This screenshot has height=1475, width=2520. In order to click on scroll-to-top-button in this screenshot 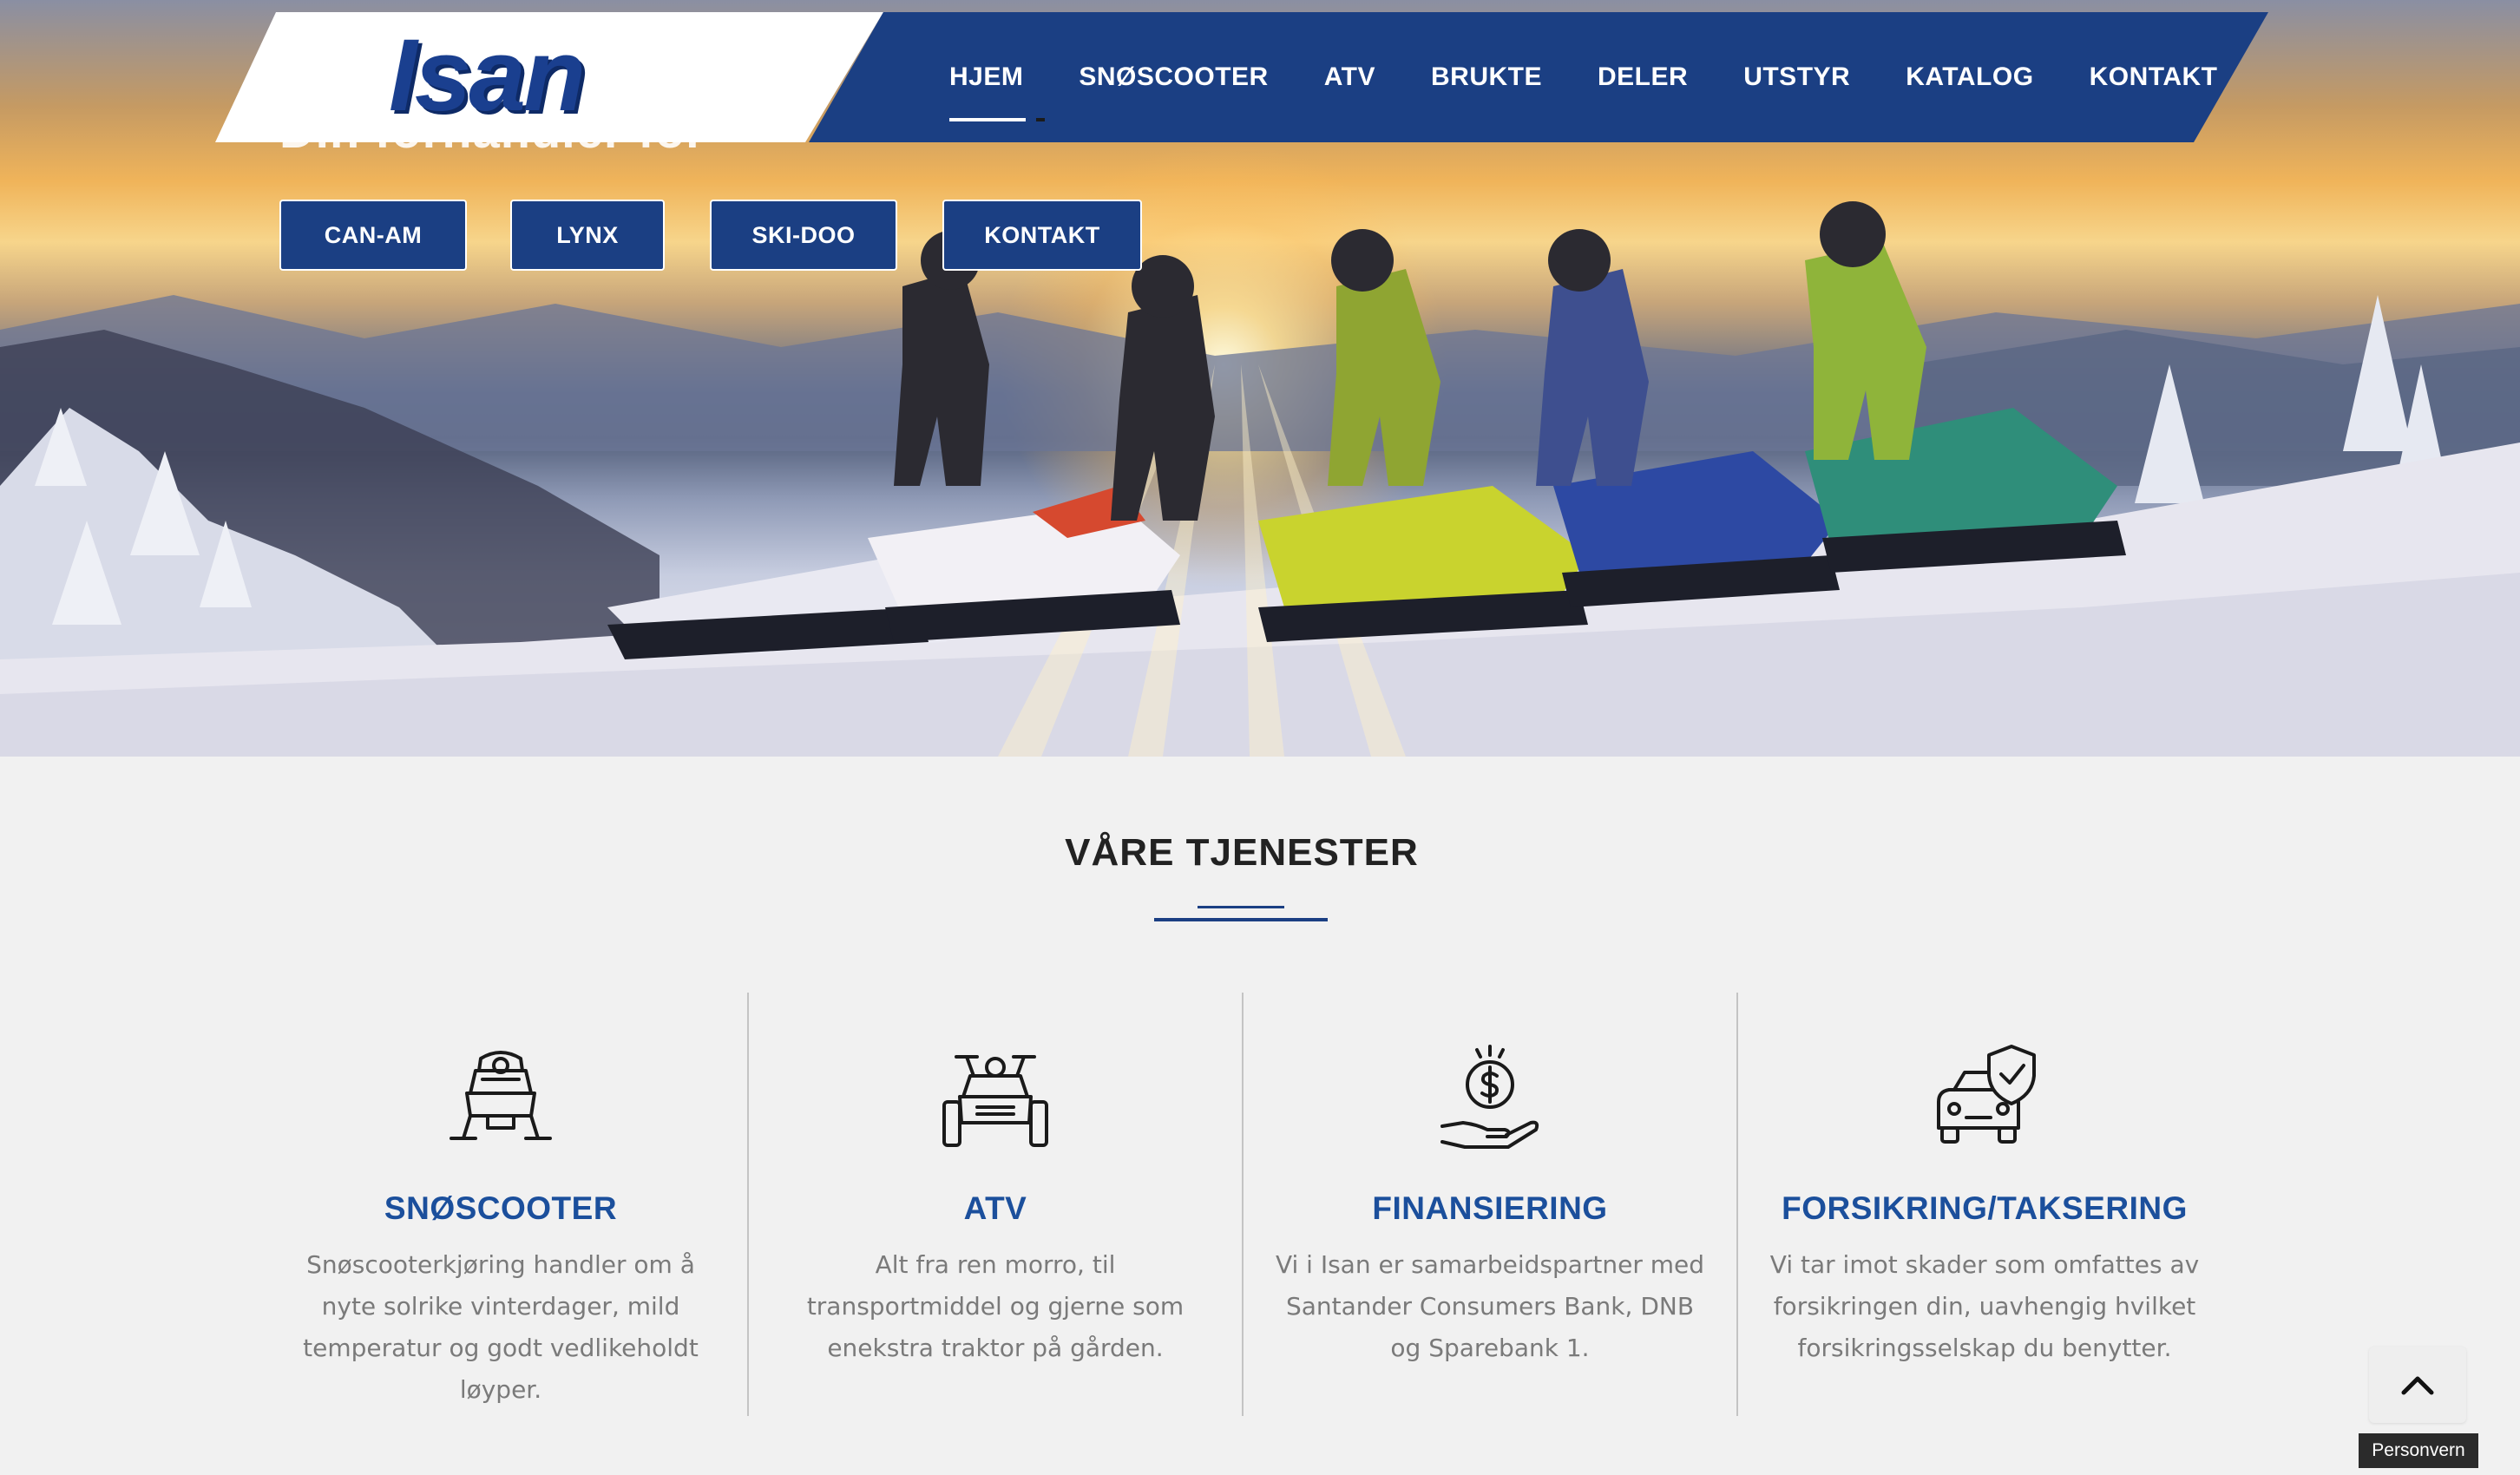, I will do `click(2417, 1385)`.